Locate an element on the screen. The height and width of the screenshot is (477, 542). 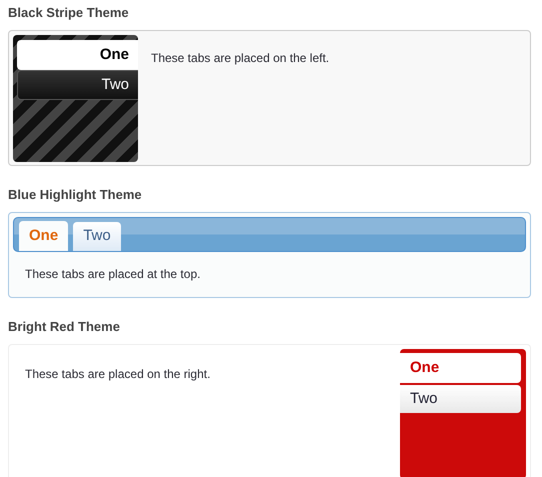
section-heading: Black Stripe Theme is located at coordinates (69, 13).